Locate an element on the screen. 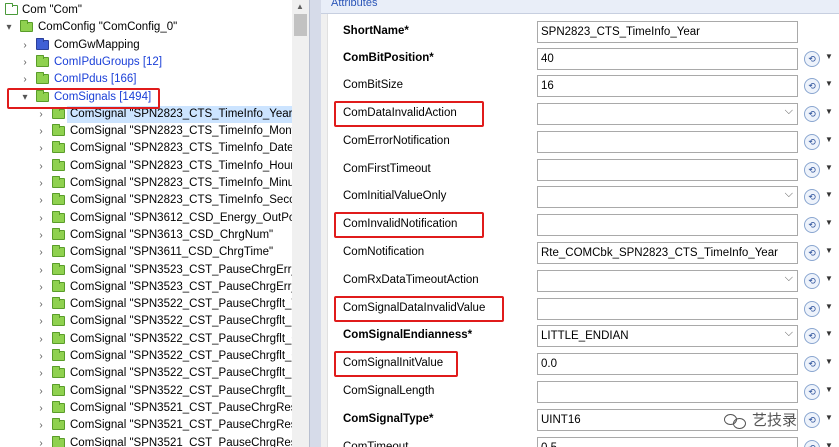 The image size is (839, 447). highlight-box is located at coordinates (396, 364).